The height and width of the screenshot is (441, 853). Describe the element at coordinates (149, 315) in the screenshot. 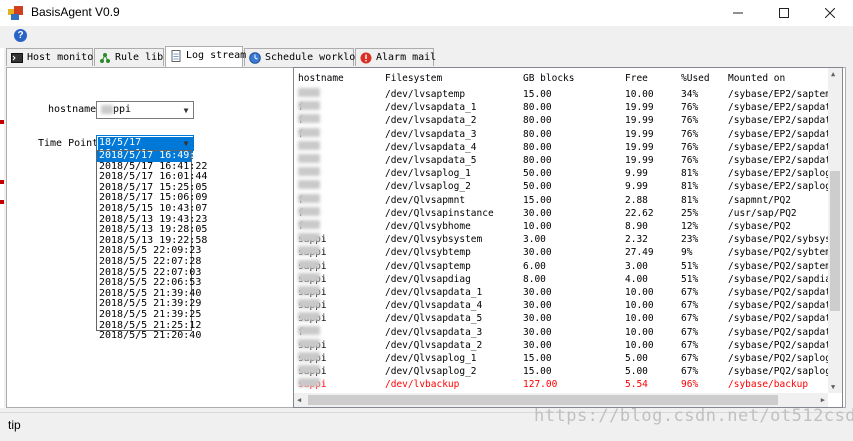

I see `timepoint-option: 2018/5/5 21:39:25` at that location.